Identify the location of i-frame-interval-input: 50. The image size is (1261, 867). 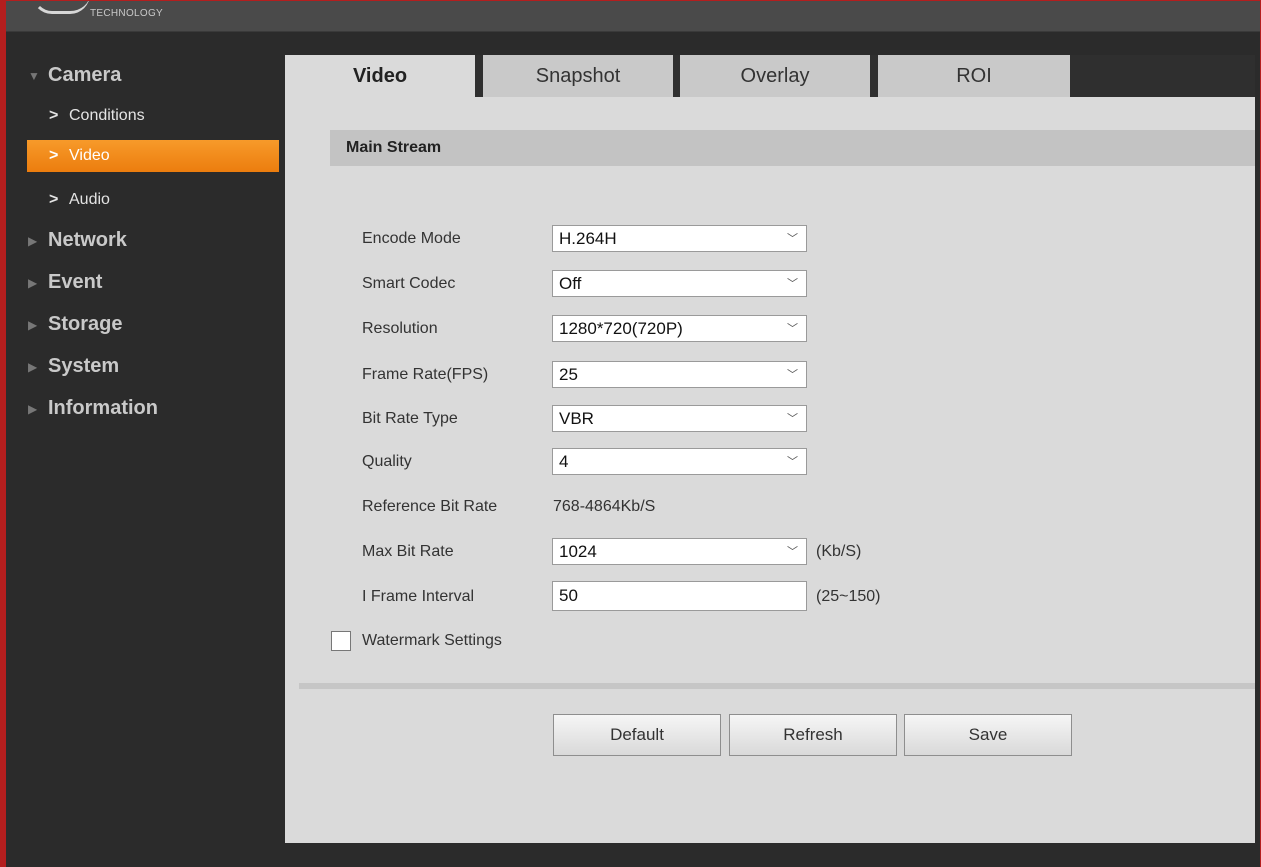
(679, 596).